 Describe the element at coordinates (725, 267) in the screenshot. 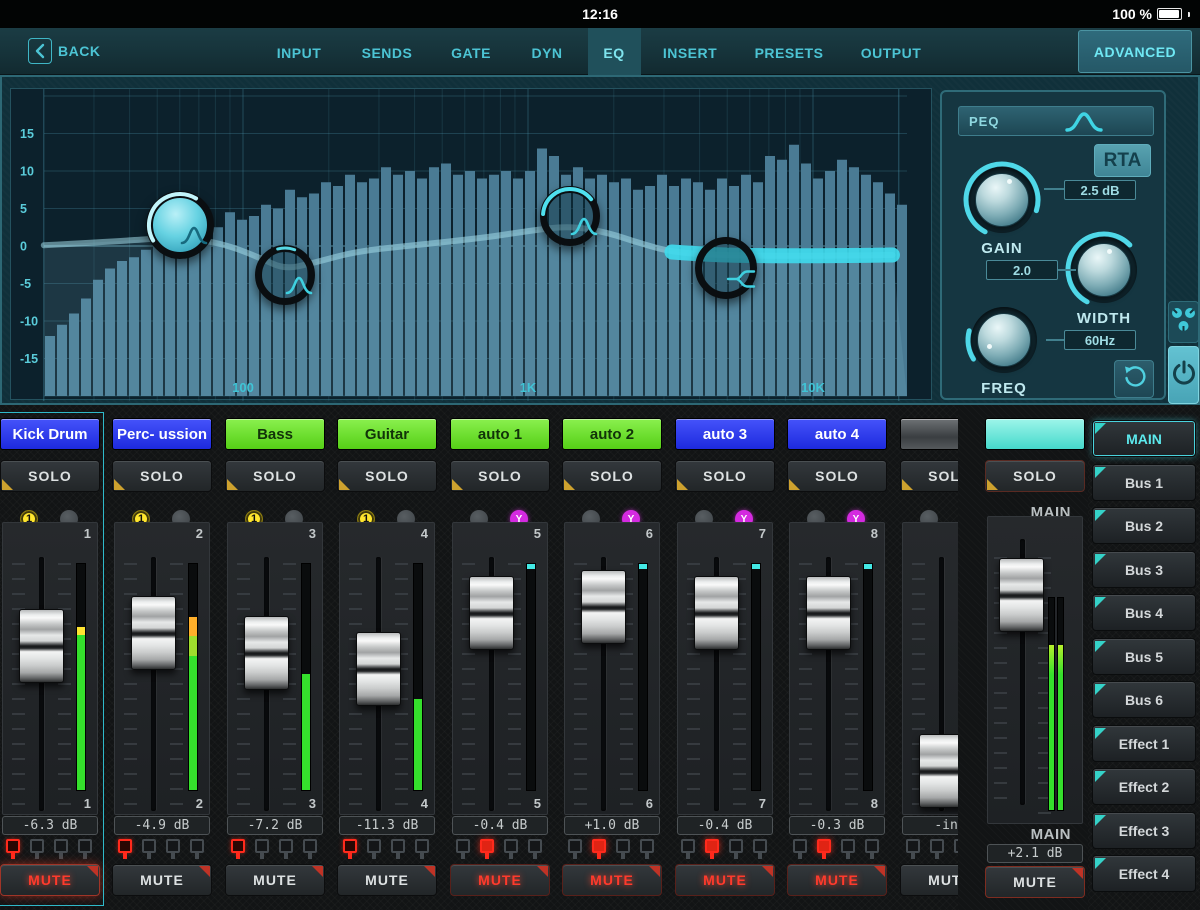

I see `eq-band-4-handle` at that location.